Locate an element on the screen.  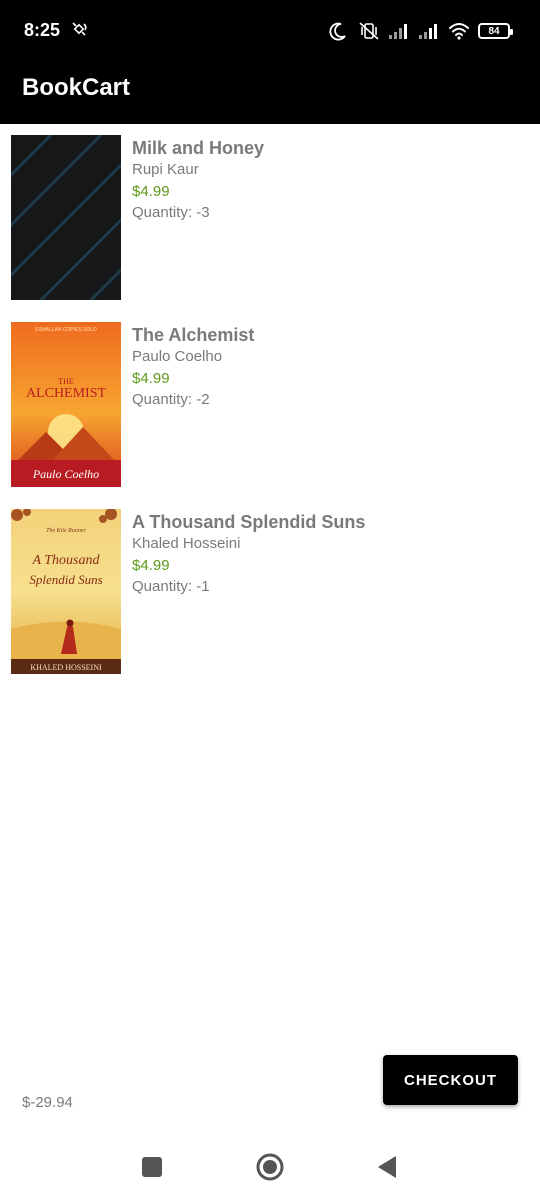
cover-text: Paulo Coelho is located at coordinates (65, 474).